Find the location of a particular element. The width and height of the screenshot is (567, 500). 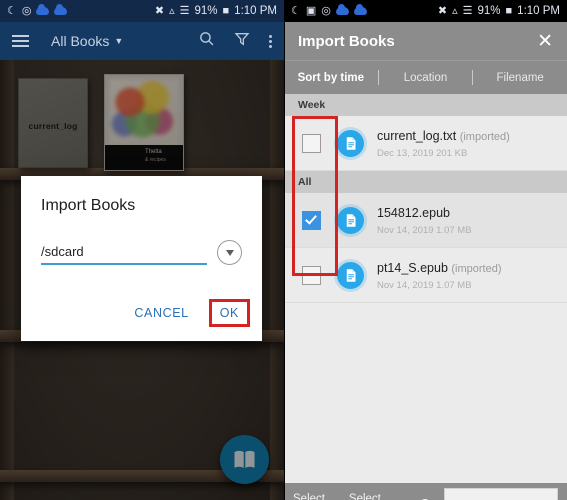

import-footer-bar: Select All Select None Import (1) is located at coordinates (425, 491).